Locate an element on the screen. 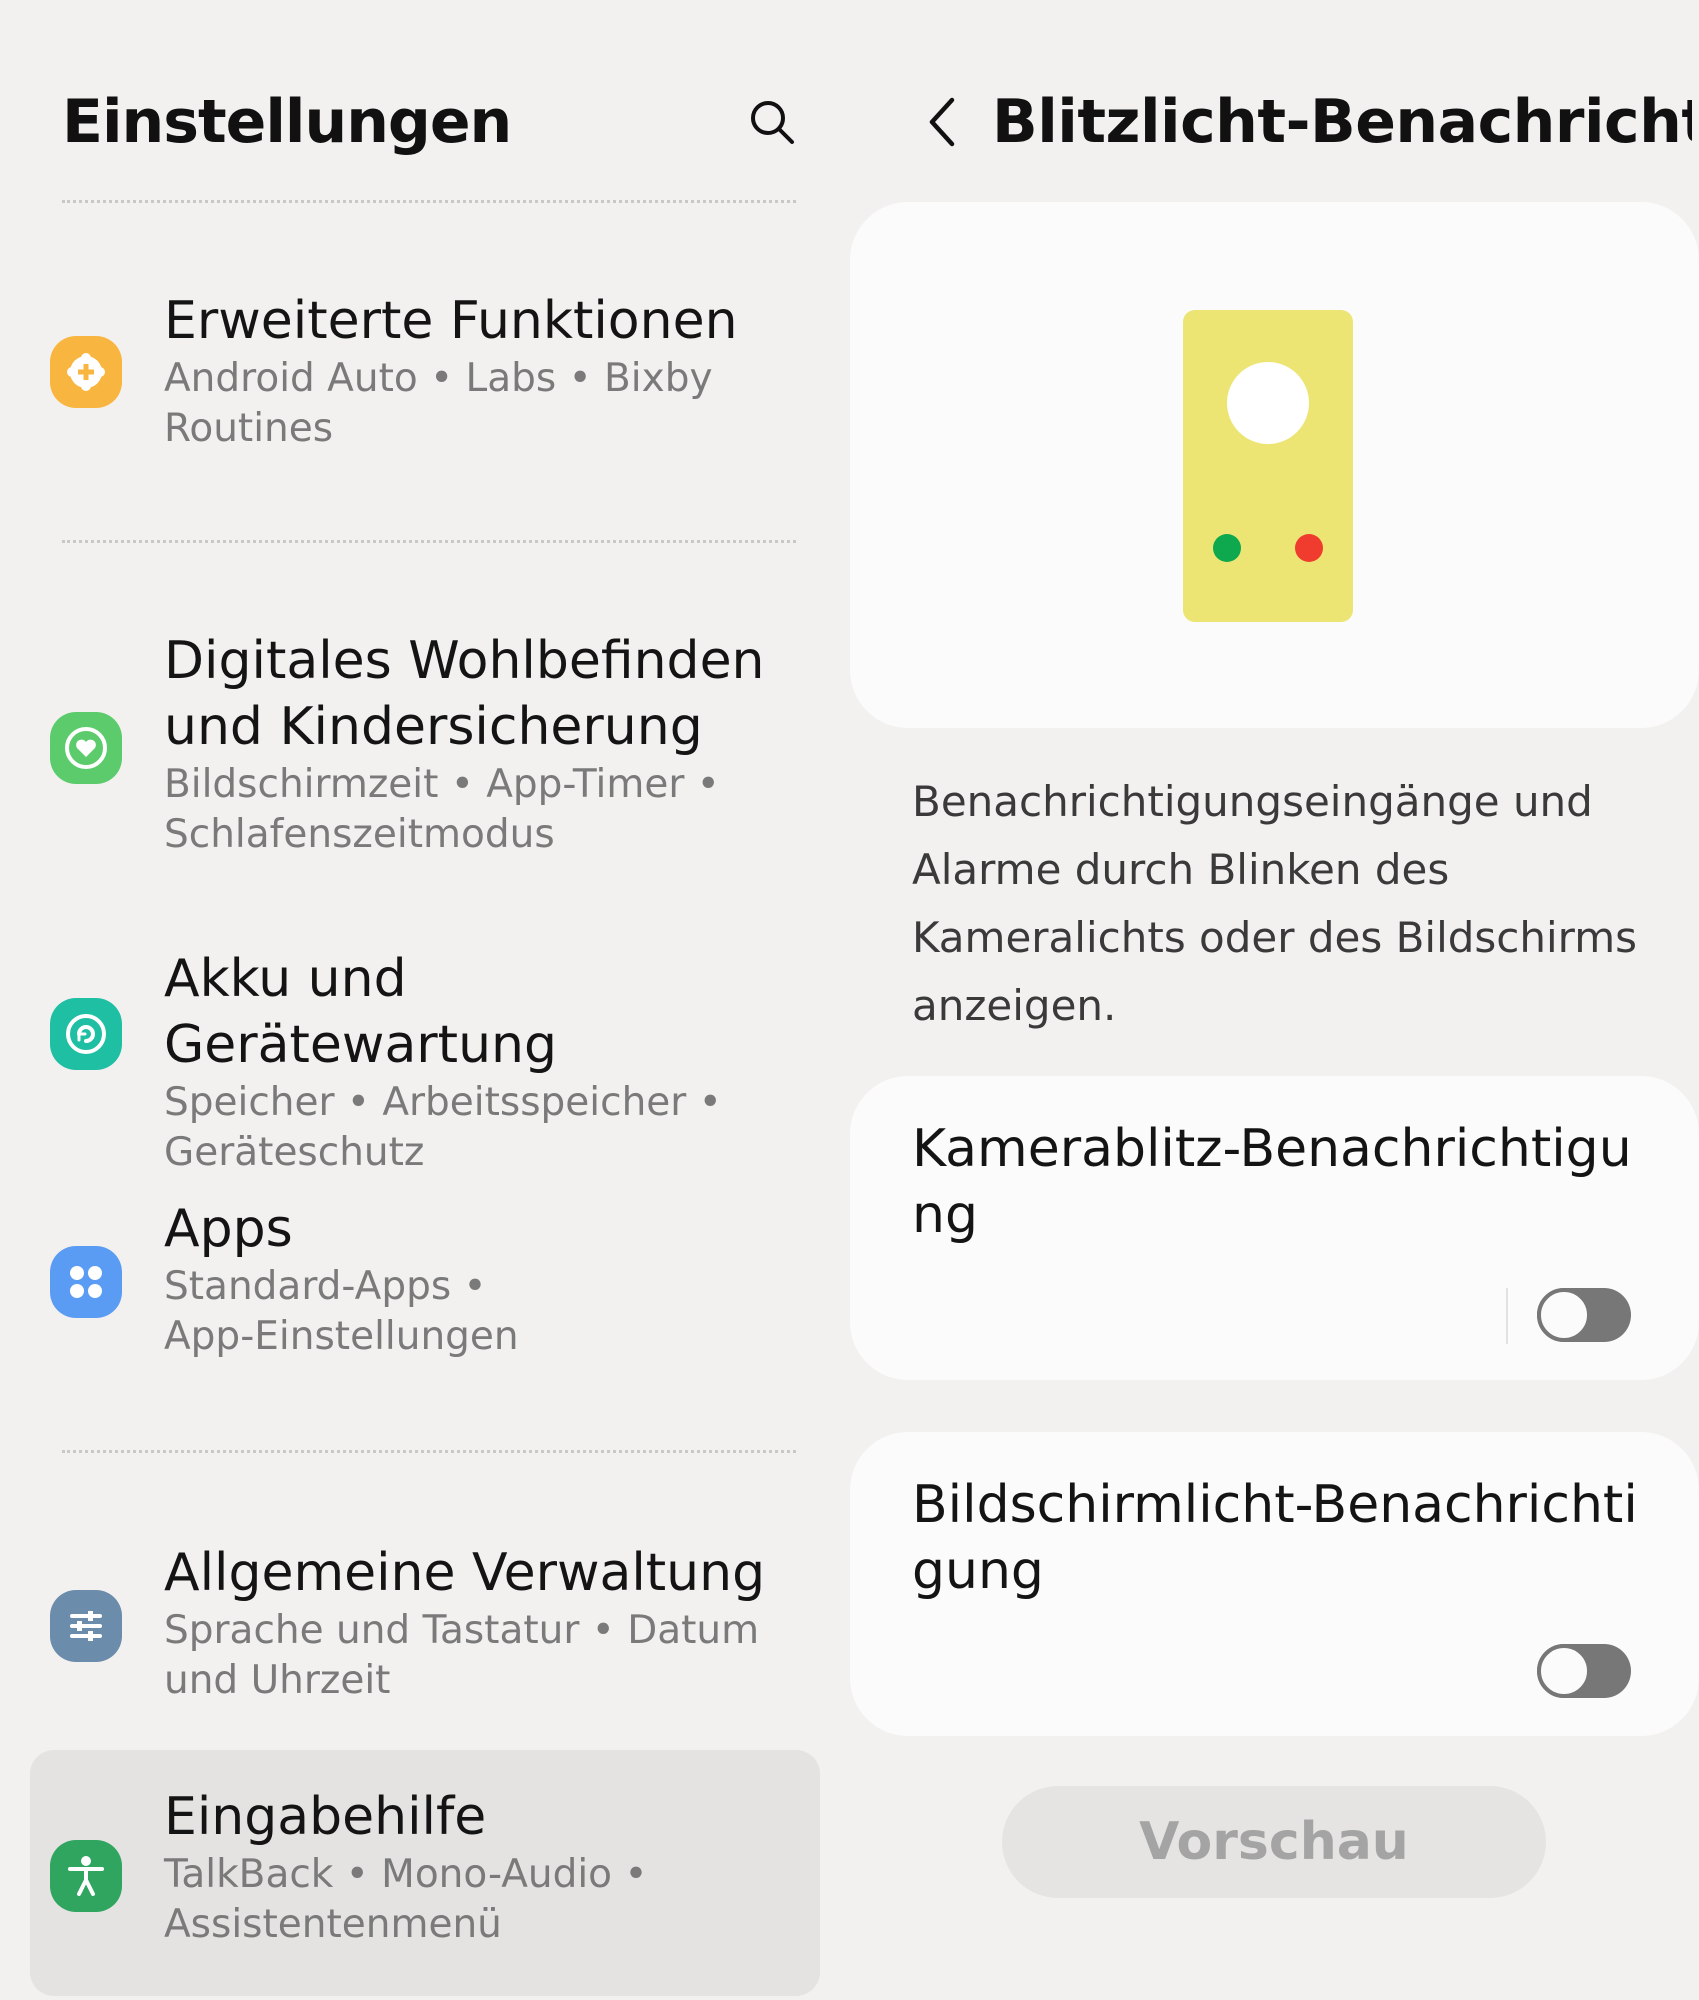 The image size is (1699, 2000). item-subtitle: Routines is located at coordinates (249, 428).